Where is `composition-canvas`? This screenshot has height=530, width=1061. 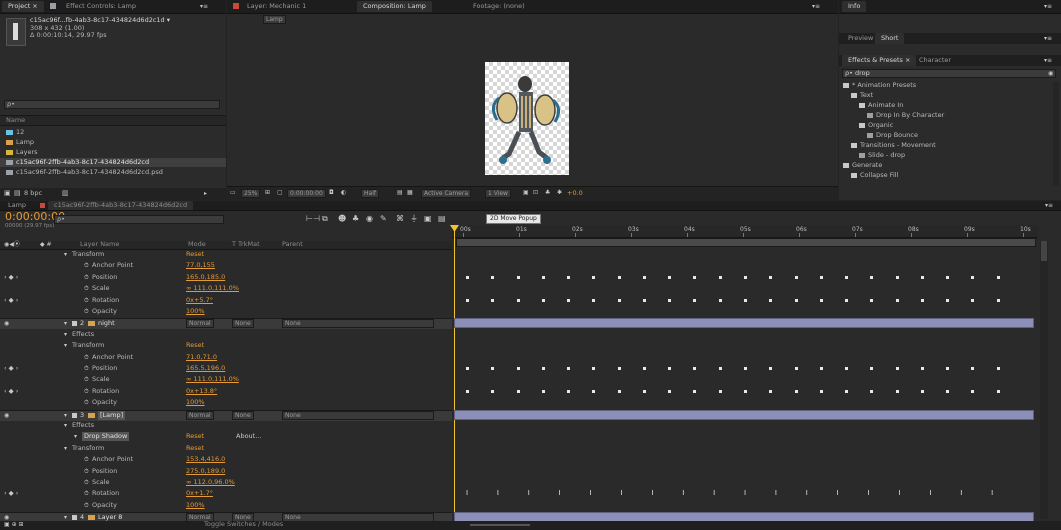 composition-canvas is located at coordinates (527, 118).